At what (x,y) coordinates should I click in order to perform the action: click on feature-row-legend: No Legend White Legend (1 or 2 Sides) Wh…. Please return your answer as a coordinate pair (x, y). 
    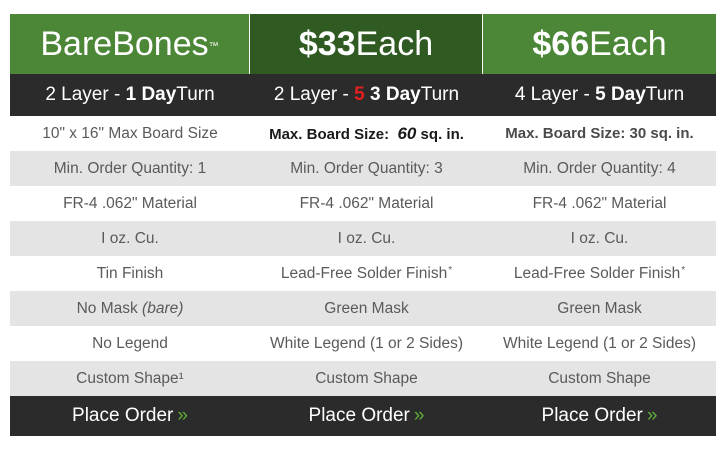
    Looking at the image, I should click on (363, 343).